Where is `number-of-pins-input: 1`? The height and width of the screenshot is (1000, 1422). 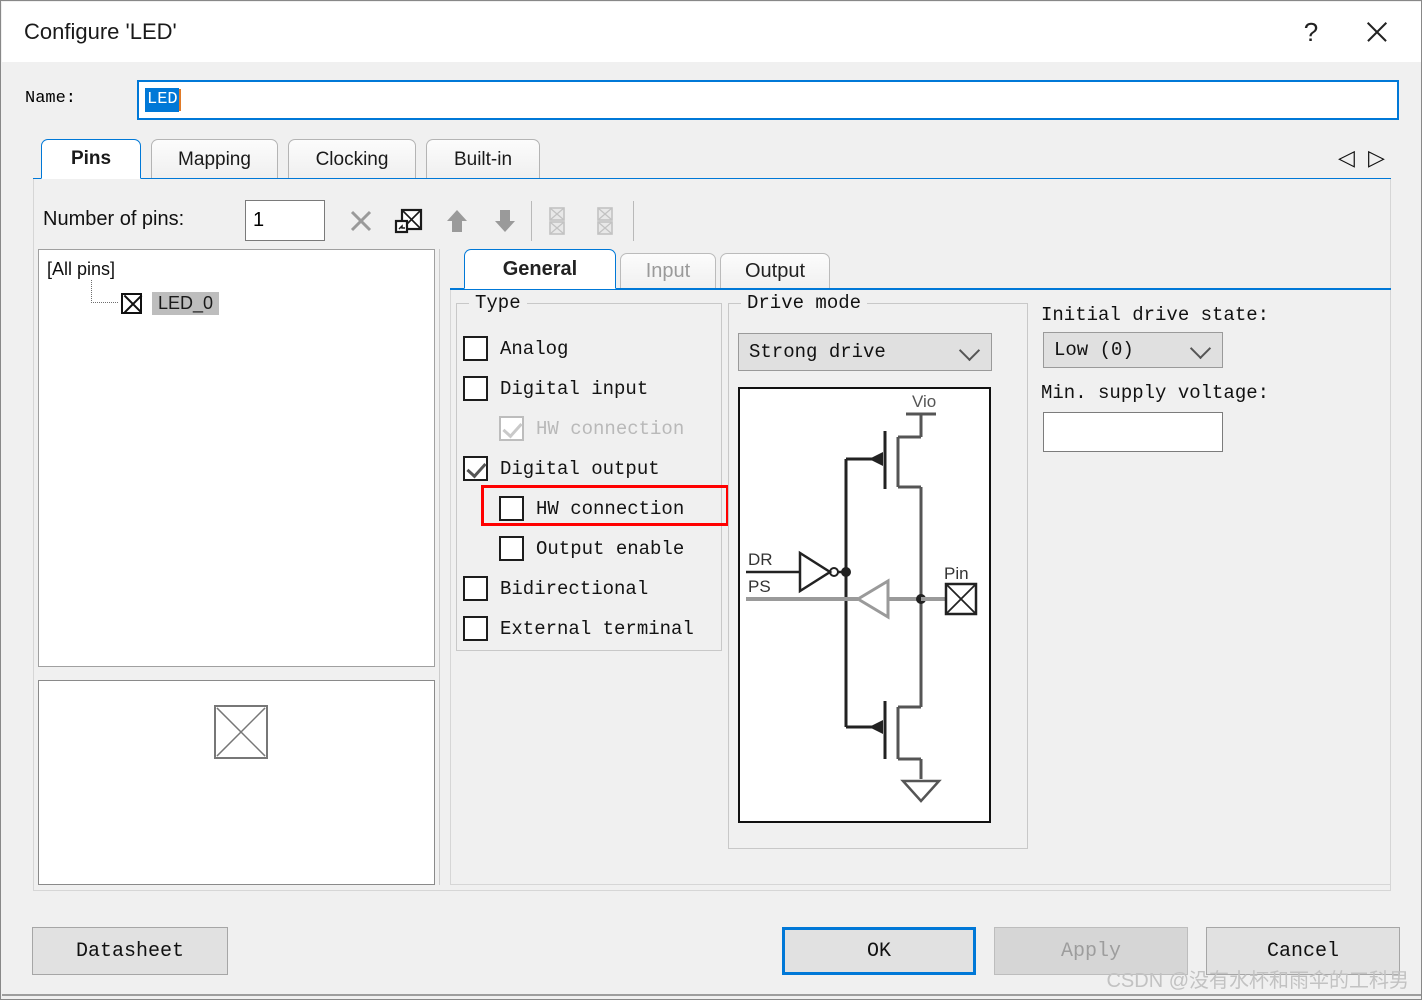
number-of-pins-input: 1 is located at coordinates (285, 220).